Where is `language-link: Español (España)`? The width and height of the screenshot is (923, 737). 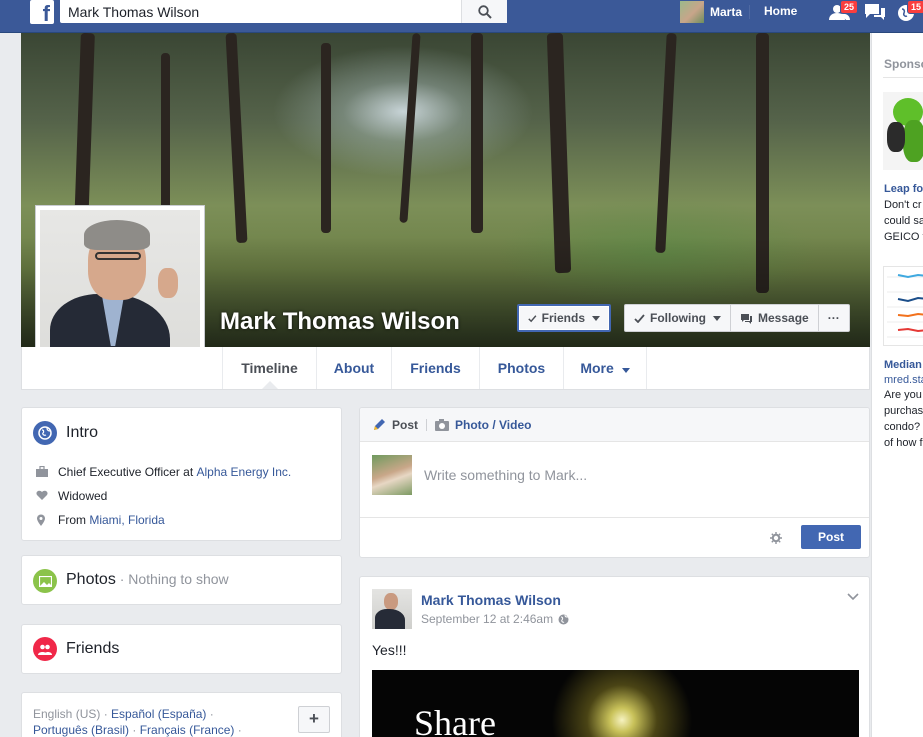
language-link: Español (España) is located at coordinates (158, 714).